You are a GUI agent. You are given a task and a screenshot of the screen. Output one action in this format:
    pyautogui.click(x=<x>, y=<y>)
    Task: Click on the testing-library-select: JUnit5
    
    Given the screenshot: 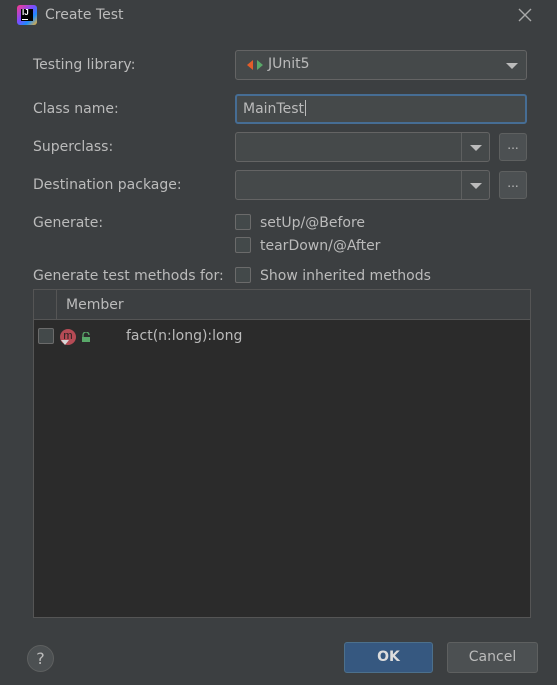 What is the action you would take?
    pyautogui.click(x=381, y=65)
    